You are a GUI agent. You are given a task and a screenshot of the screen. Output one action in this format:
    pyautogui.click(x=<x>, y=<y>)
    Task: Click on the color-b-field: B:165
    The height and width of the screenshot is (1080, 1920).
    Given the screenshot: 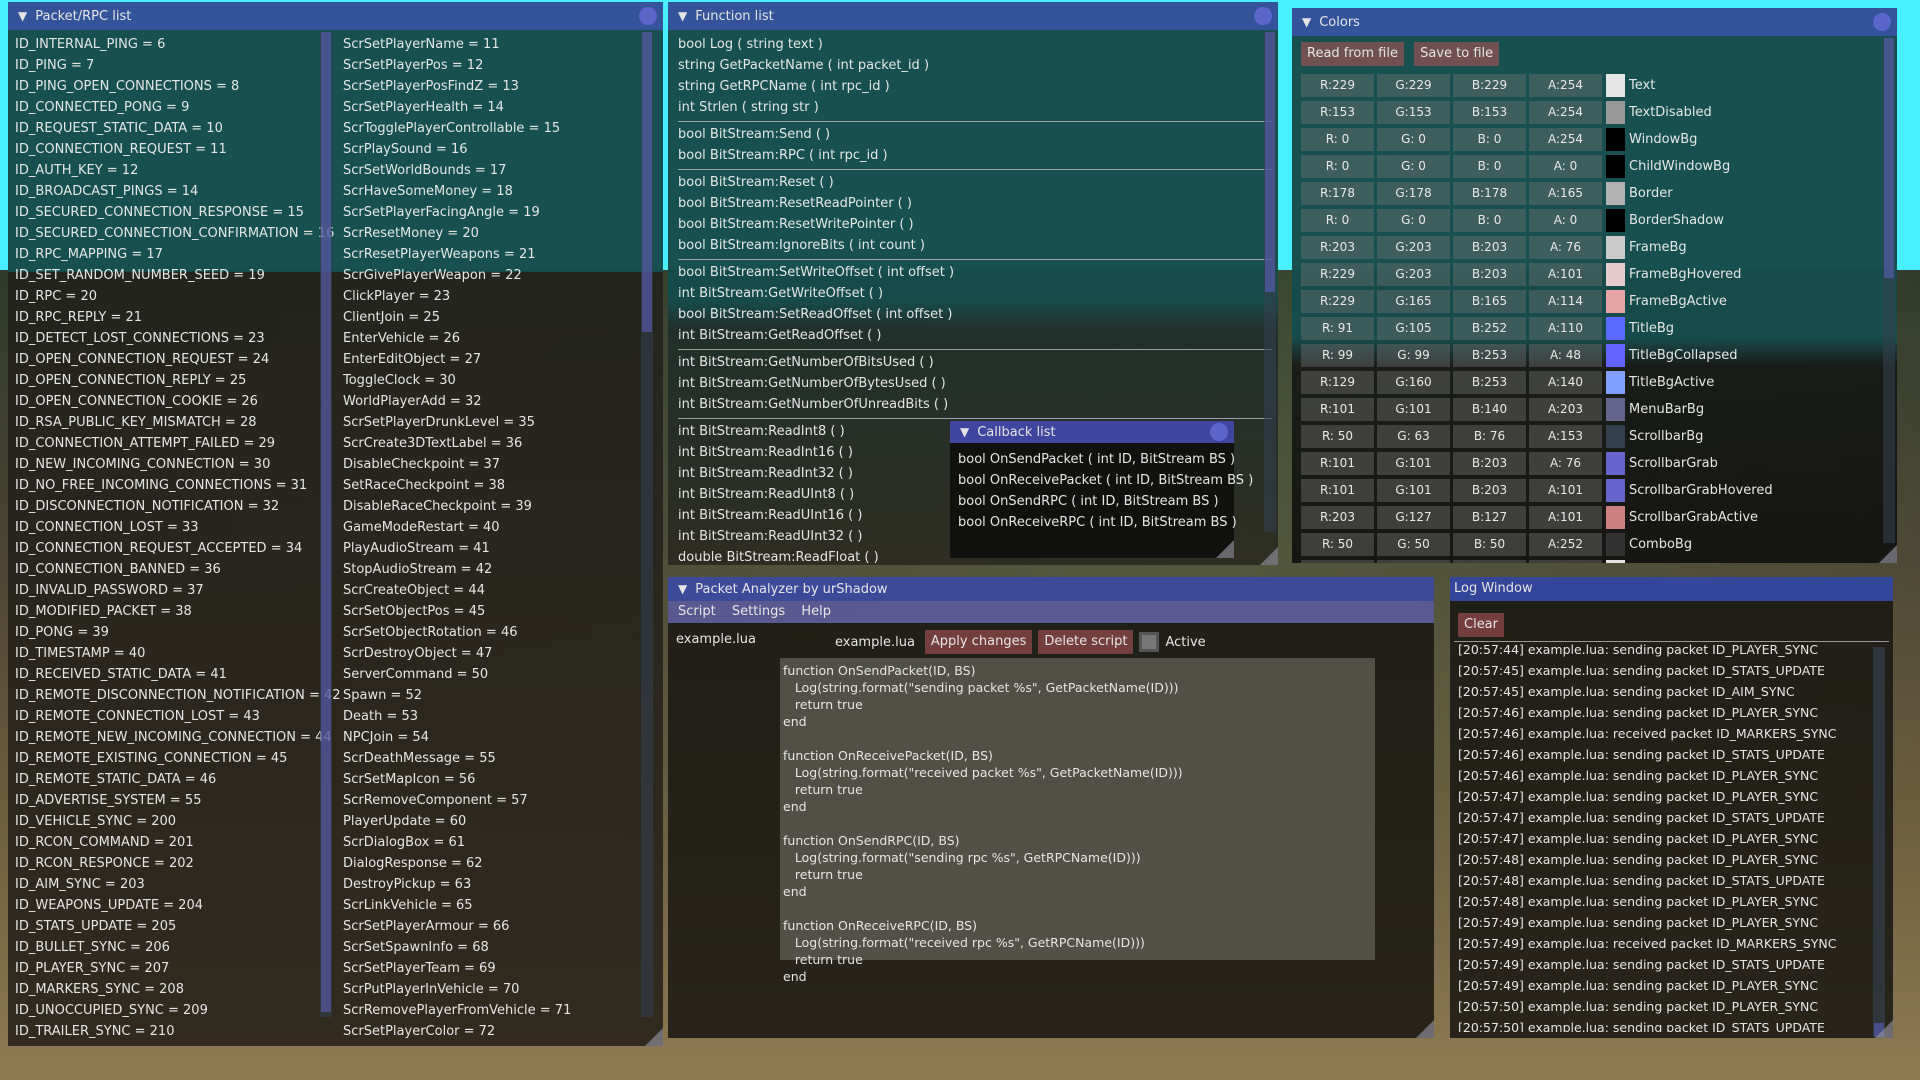 What is the action you would take?
    pyautogui.click(x=1489, y=301)
    